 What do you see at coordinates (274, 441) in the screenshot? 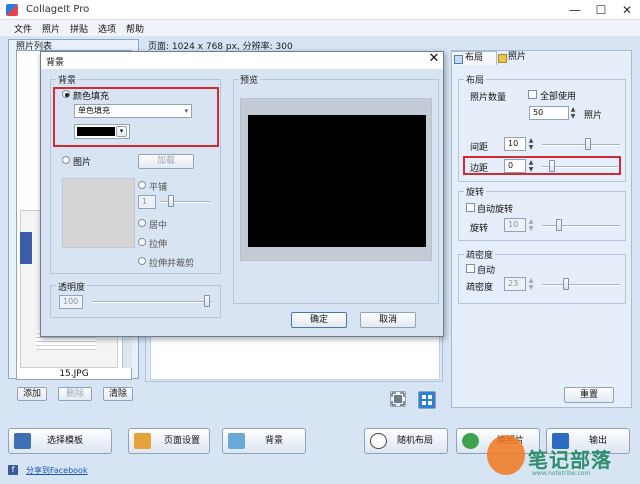
I see `background-label: 背景` at bounding box center [274, 441].